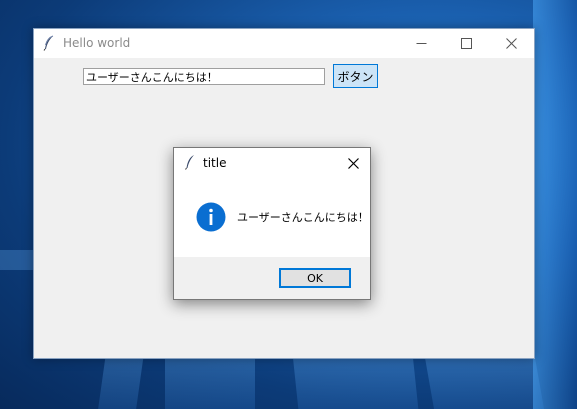 This screenshot has height=409, width=577. I want to click on maximize-icon, so click(466, 43).